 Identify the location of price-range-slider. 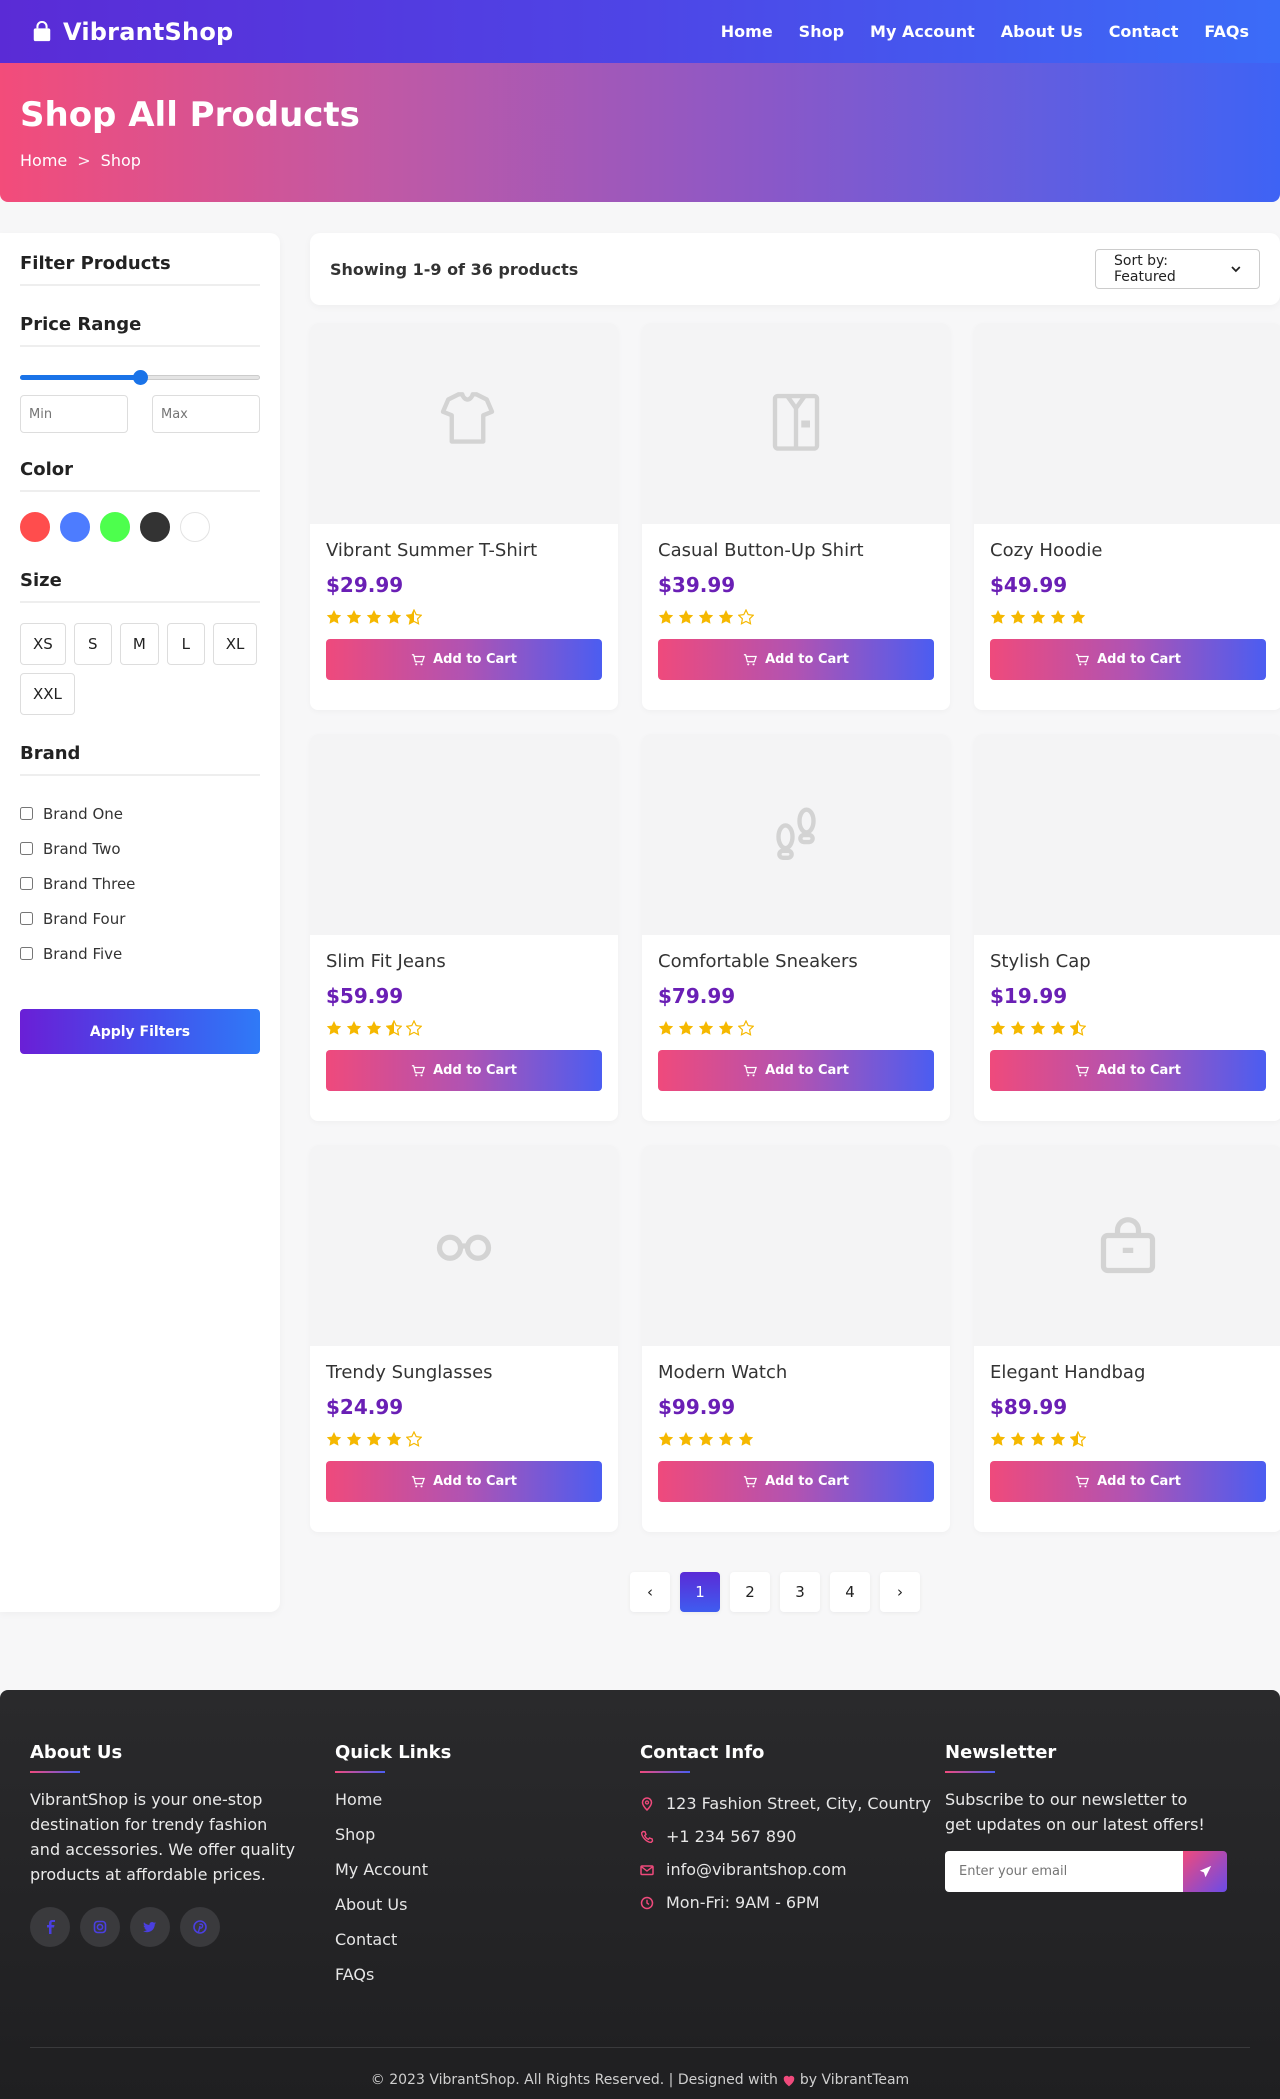
(140, 377).